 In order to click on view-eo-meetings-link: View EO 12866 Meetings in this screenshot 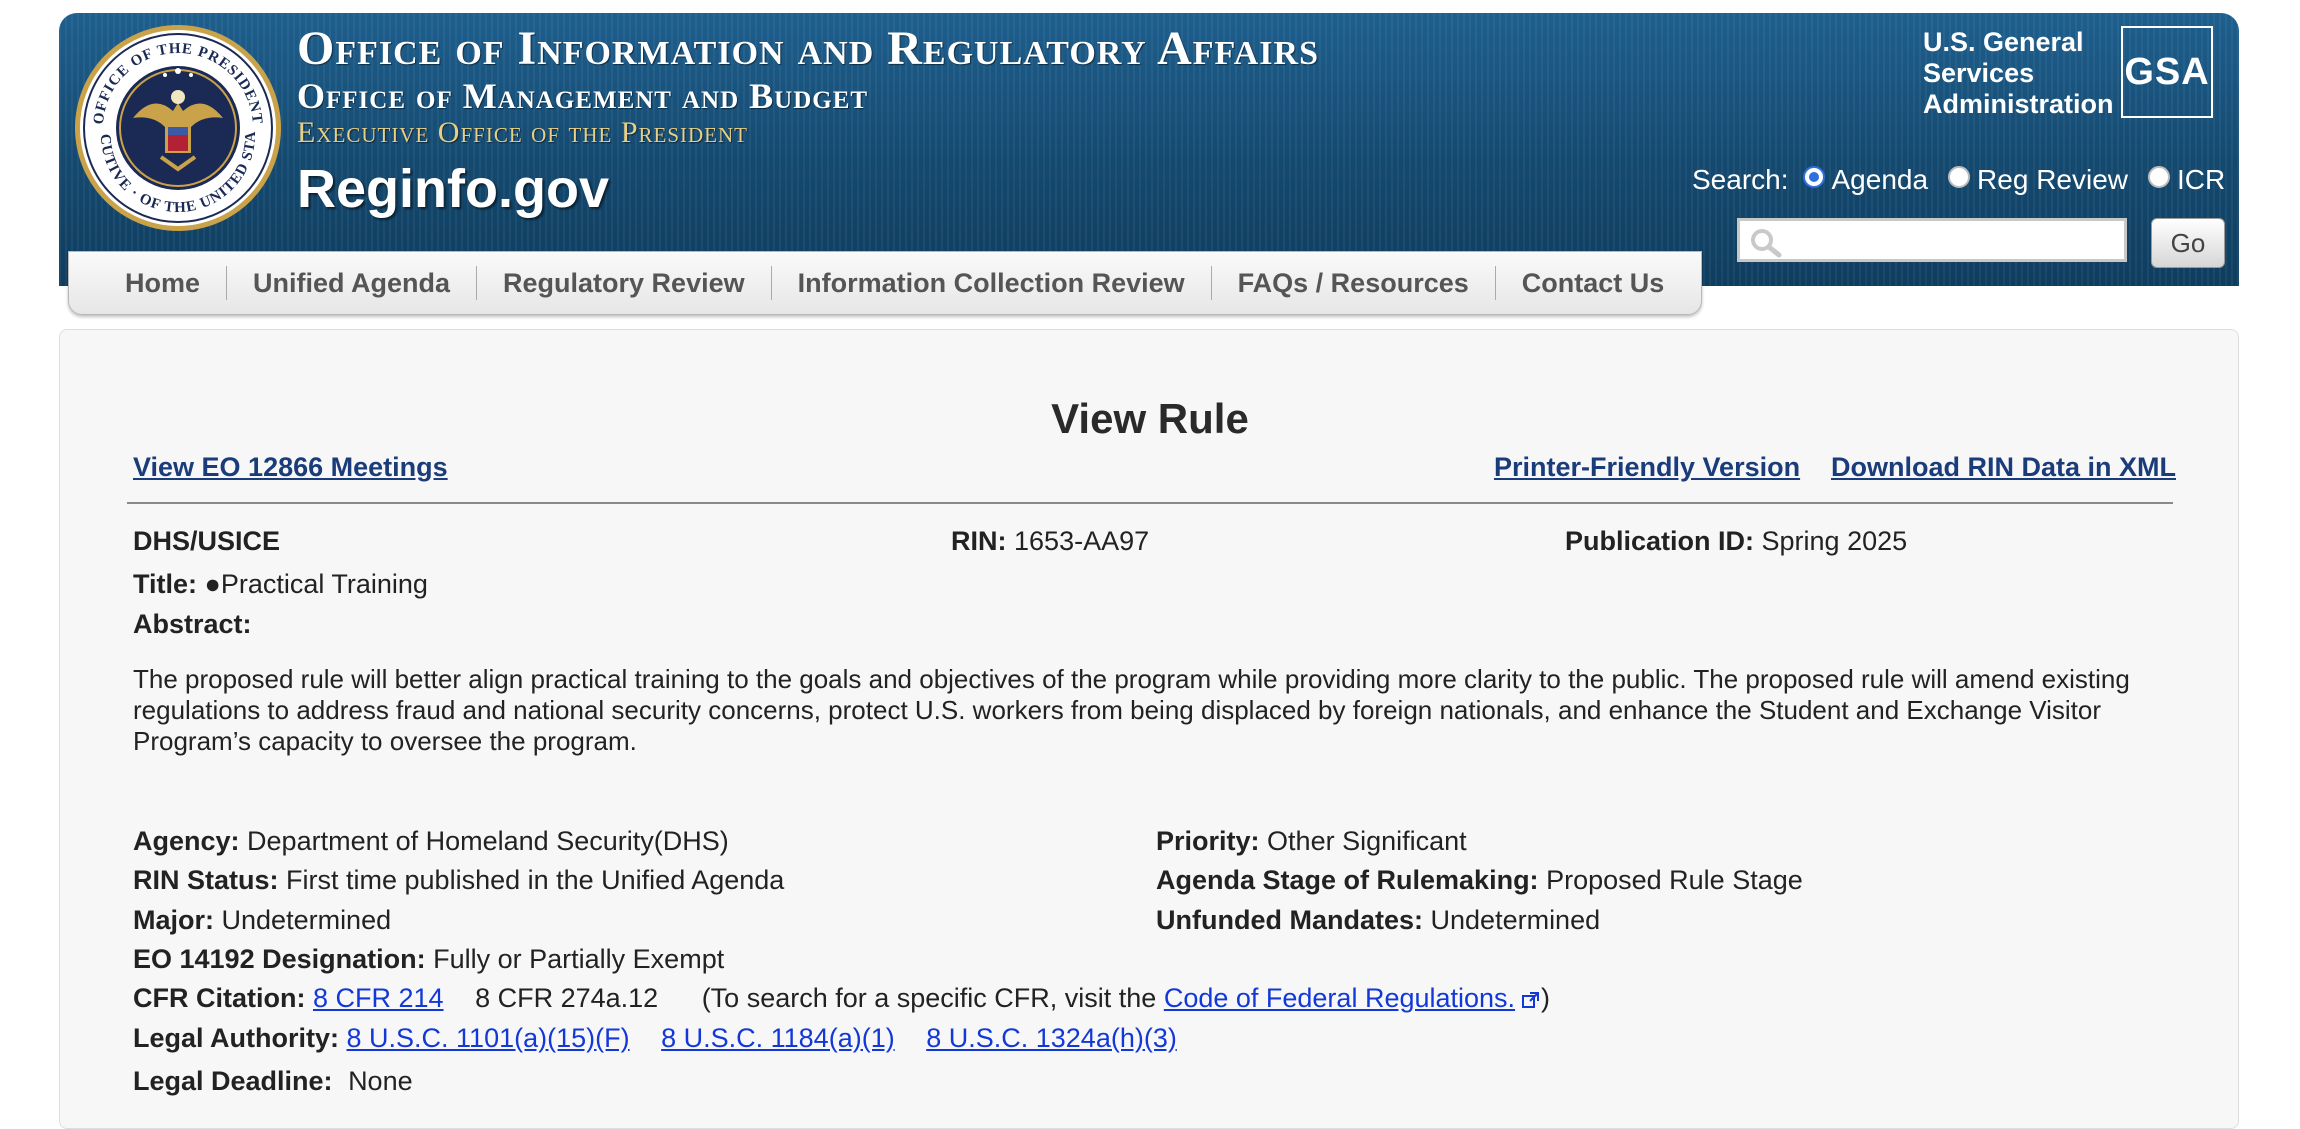, I will do `click(290, 467)`.